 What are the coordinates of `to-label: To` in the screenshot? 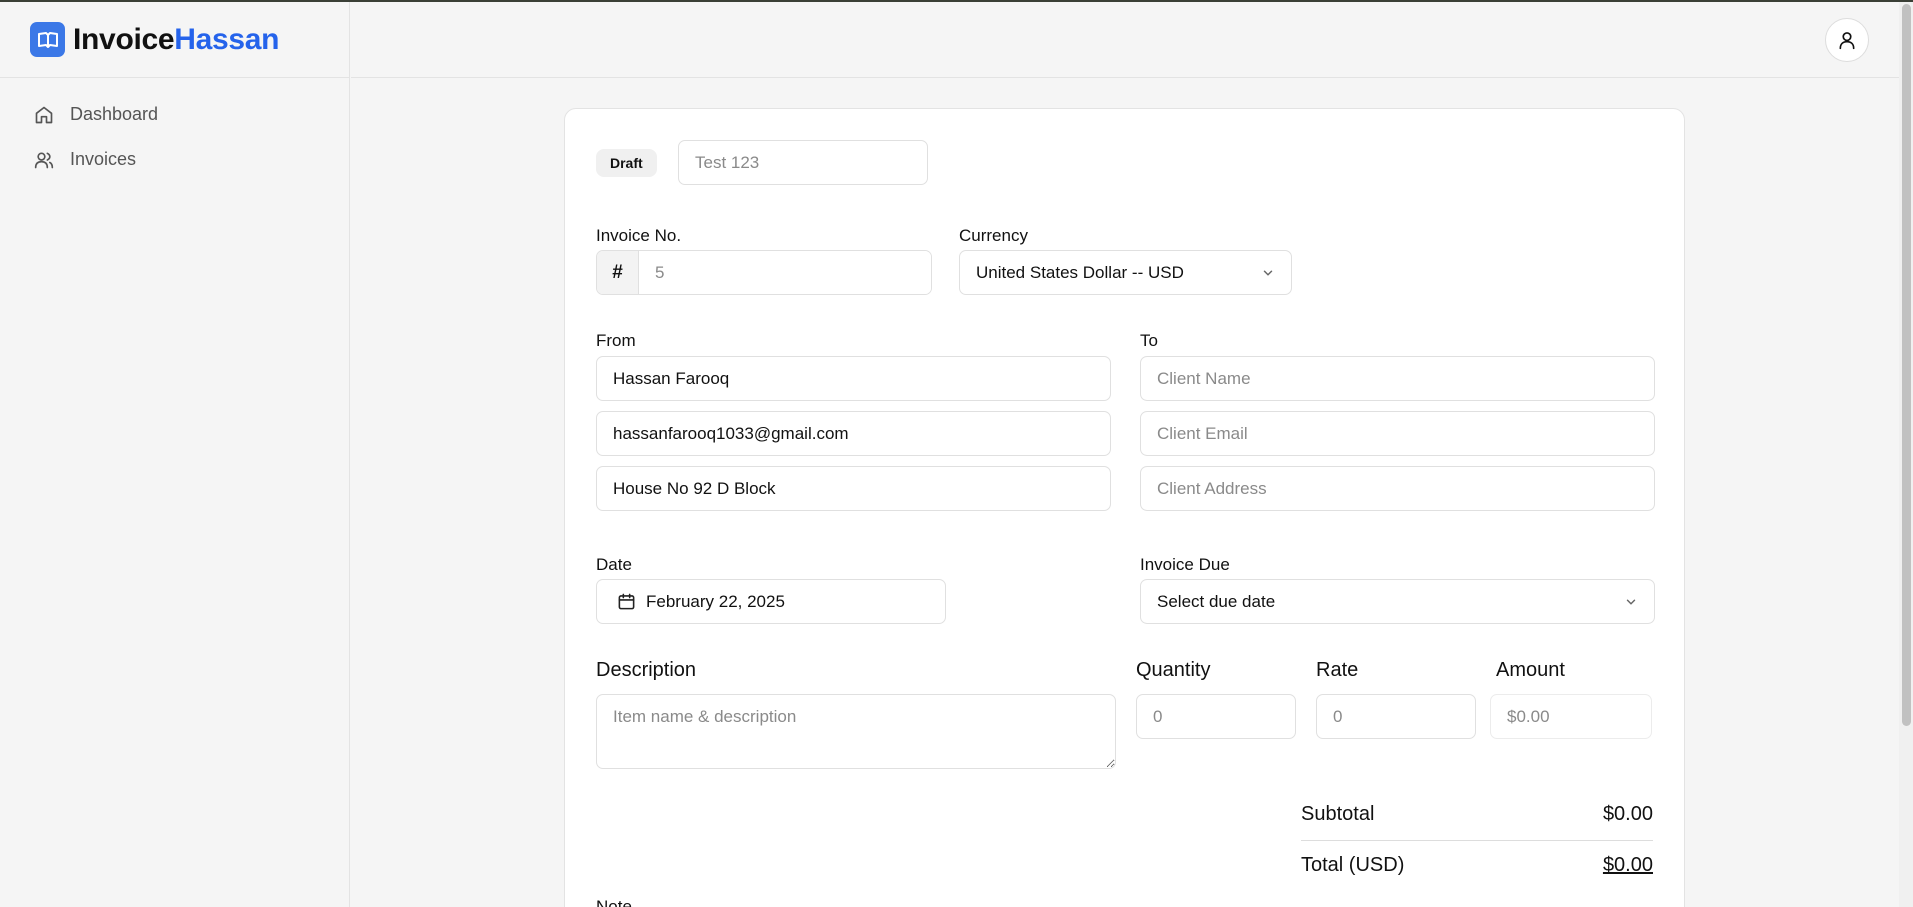 It's located at (1149, 340).